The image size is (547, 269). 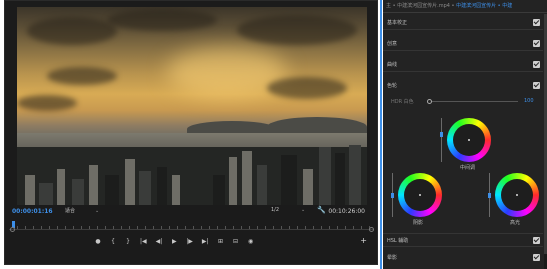 What do you see at coordinates (174, 242) in the screenshot?
I see `play-button: ▶` at bounding box center [174, 242].